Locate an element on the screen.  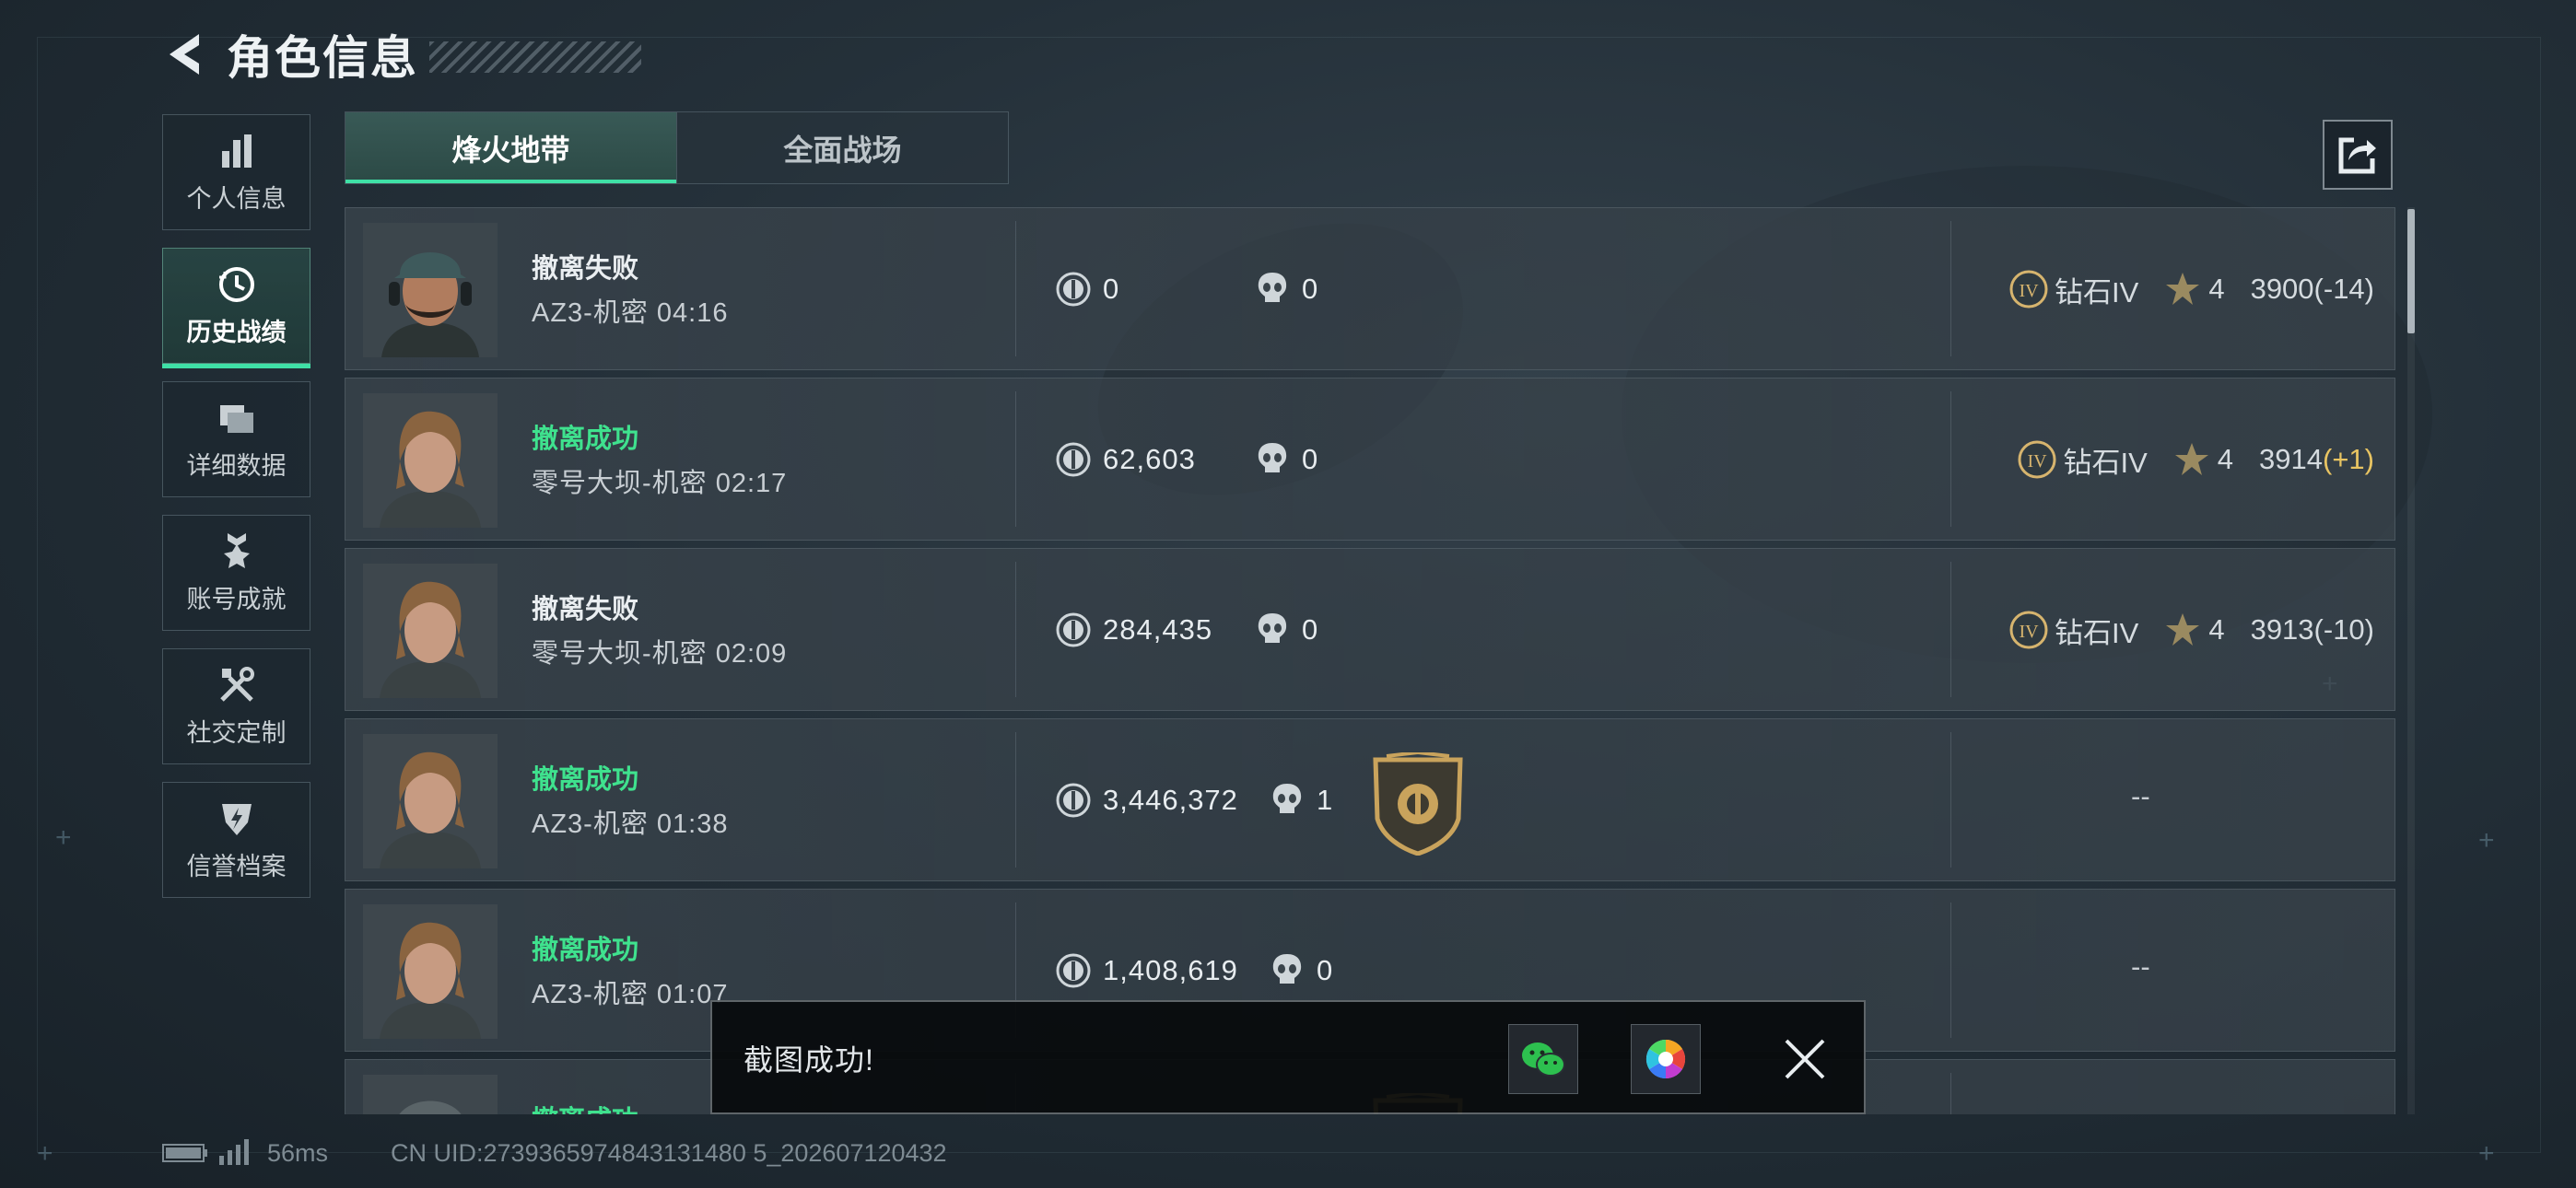
scrollbar-thumb is located at coordinates (2411, 271).